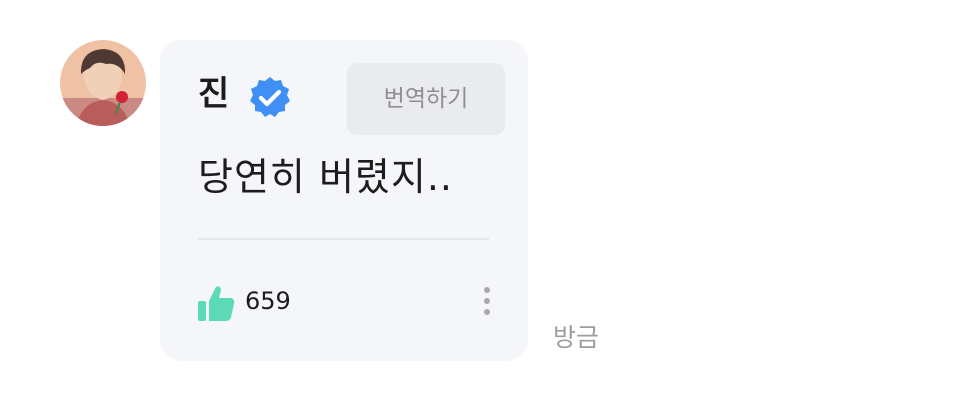 The height and width of the screenshot is (401, 960). Describe the element at coordinates (487, 302) in the screenshot. I see `more-vertical-icon` at that location.